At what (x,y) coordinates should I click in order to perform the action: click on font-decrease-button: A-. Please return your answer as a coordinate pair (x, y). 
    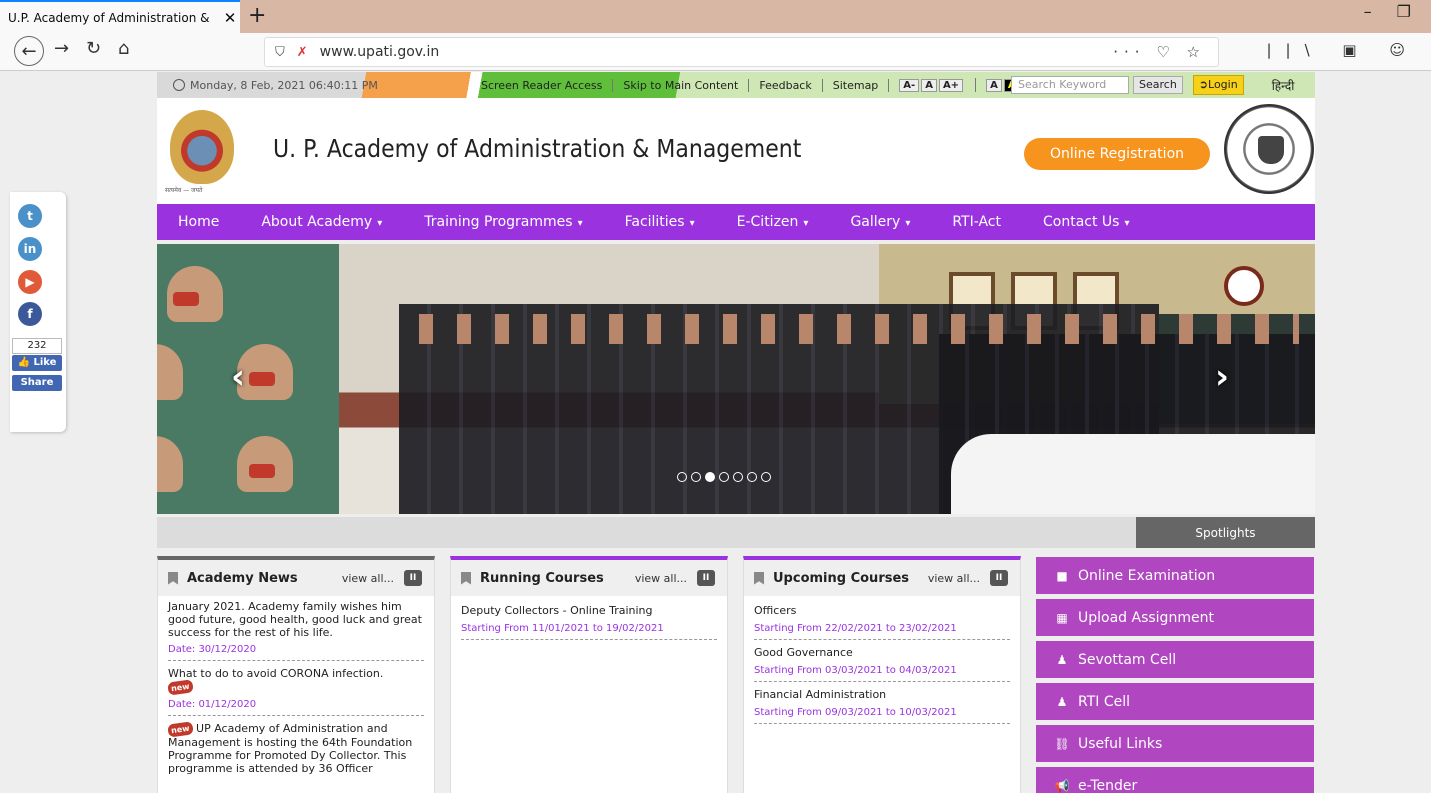
    Looking at the image, I should click on (909, 85).